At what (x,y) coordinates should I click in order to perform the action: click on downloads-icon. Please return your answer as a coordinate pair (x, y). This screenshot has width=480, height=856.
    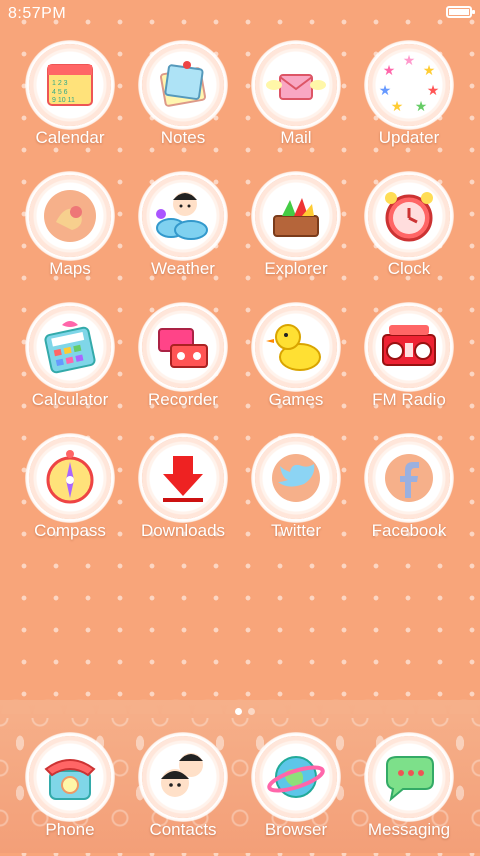
    Looking at the image, I should click on (183, 478).